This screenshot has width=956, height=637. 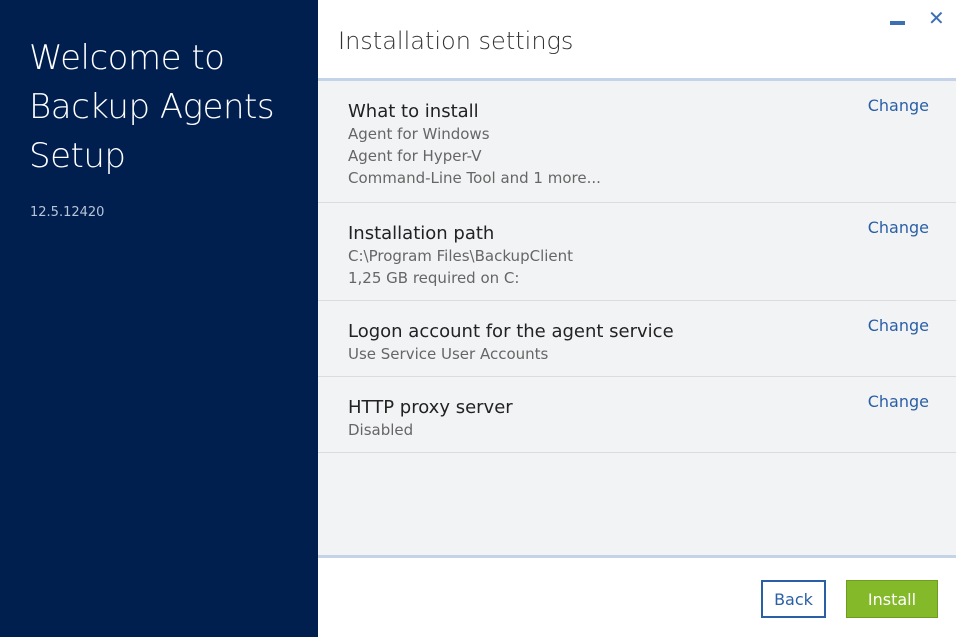 I want to click on welcome-heading: Welcome to Backup Agents Setup, so click(x=169, y=107).